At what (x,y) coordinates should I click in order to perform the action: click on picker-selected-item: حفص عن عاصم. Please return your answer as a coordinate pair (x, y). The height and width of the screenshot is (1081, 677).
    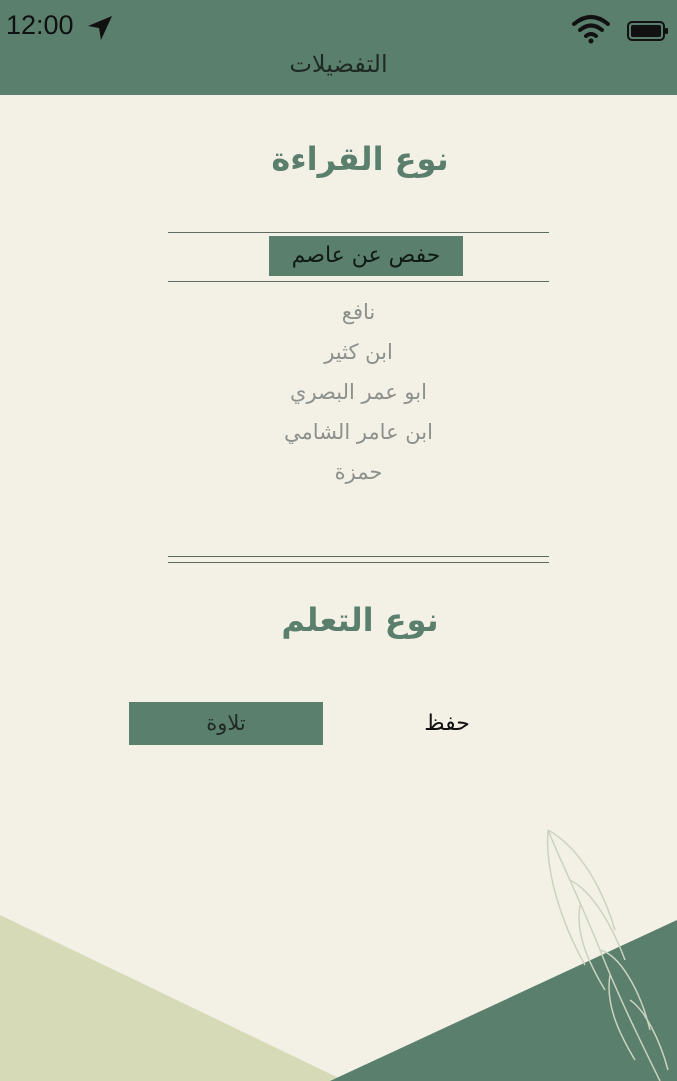
    Looking at the image, I should click on (366, 256).